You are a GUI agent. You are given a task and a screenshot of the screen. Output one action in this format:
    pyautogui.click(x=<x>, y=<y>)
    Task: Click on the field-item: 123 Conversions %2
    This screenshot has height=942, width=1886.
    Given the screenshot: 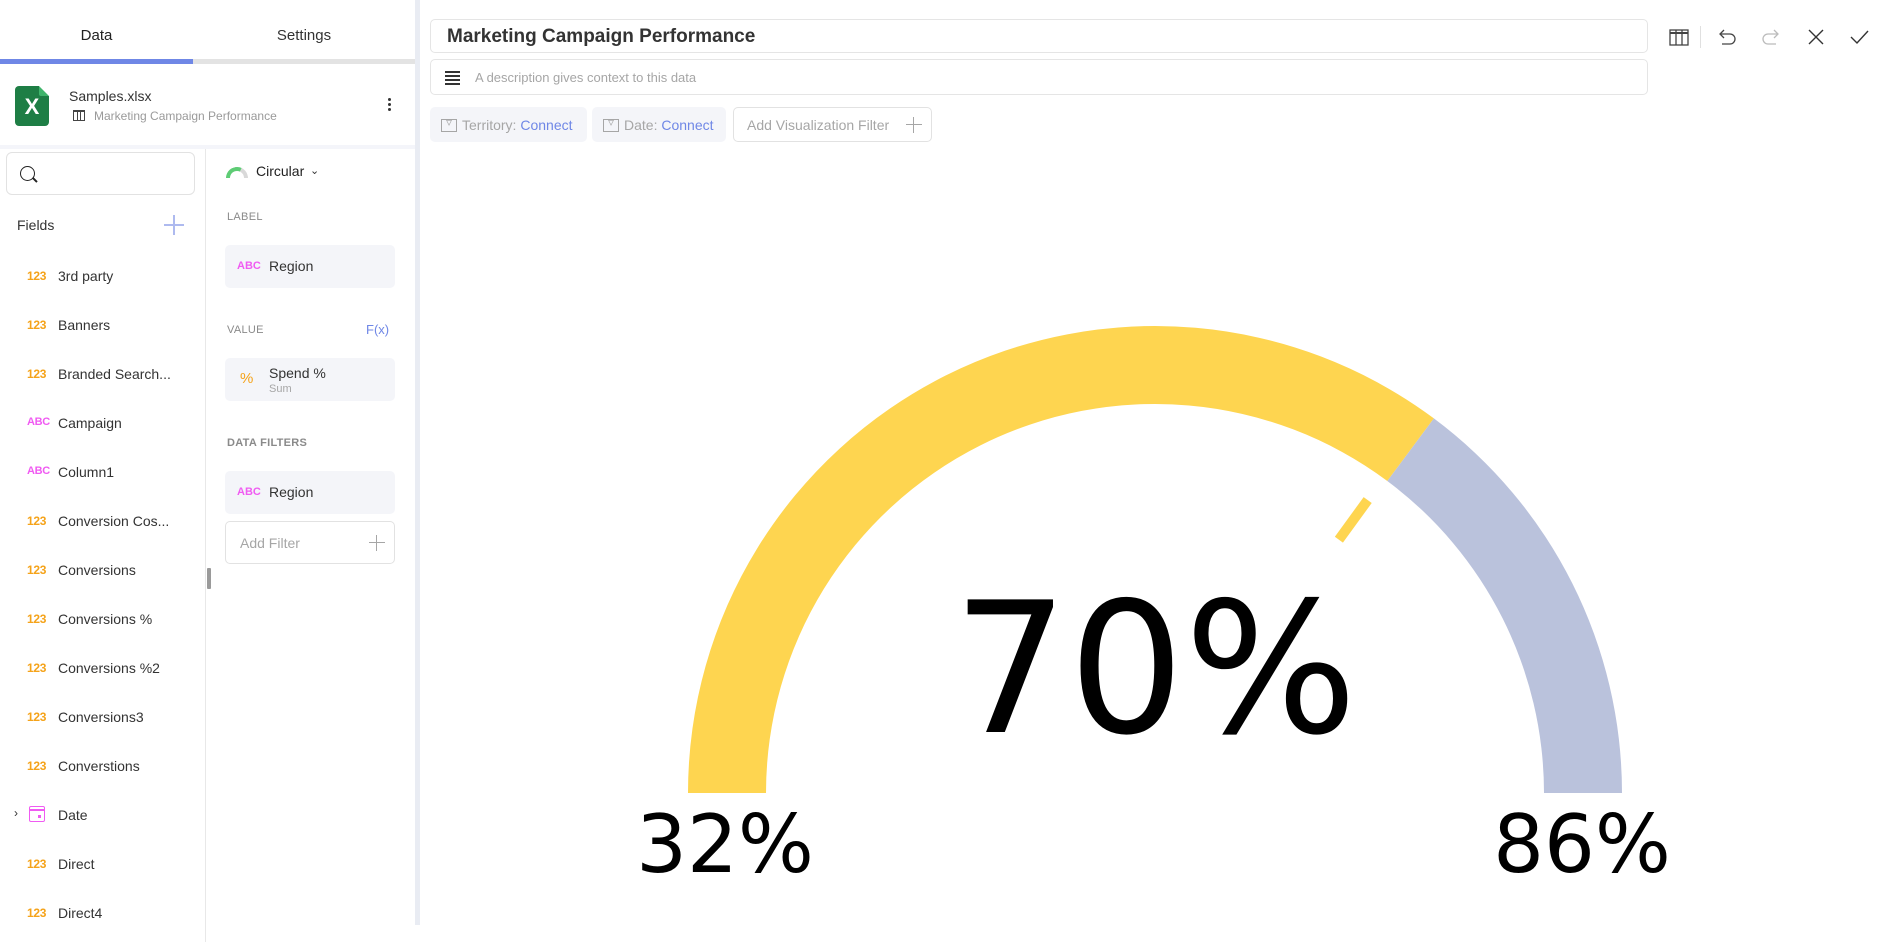 What is the action you would take?
    pyautogui.click(x=100, y=669)
    